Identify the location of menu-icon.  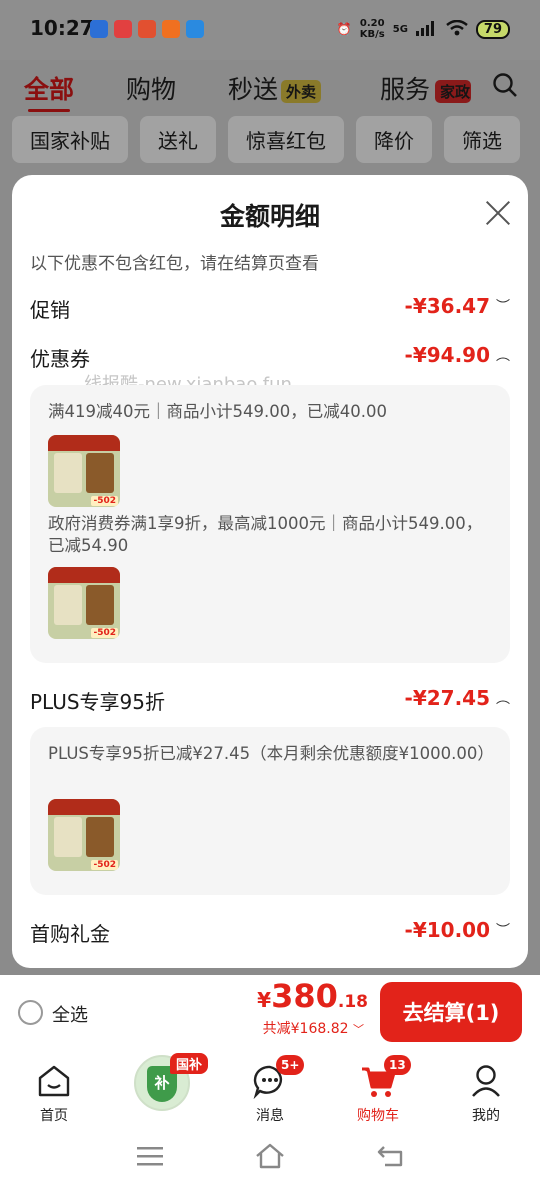
(150, 1156).